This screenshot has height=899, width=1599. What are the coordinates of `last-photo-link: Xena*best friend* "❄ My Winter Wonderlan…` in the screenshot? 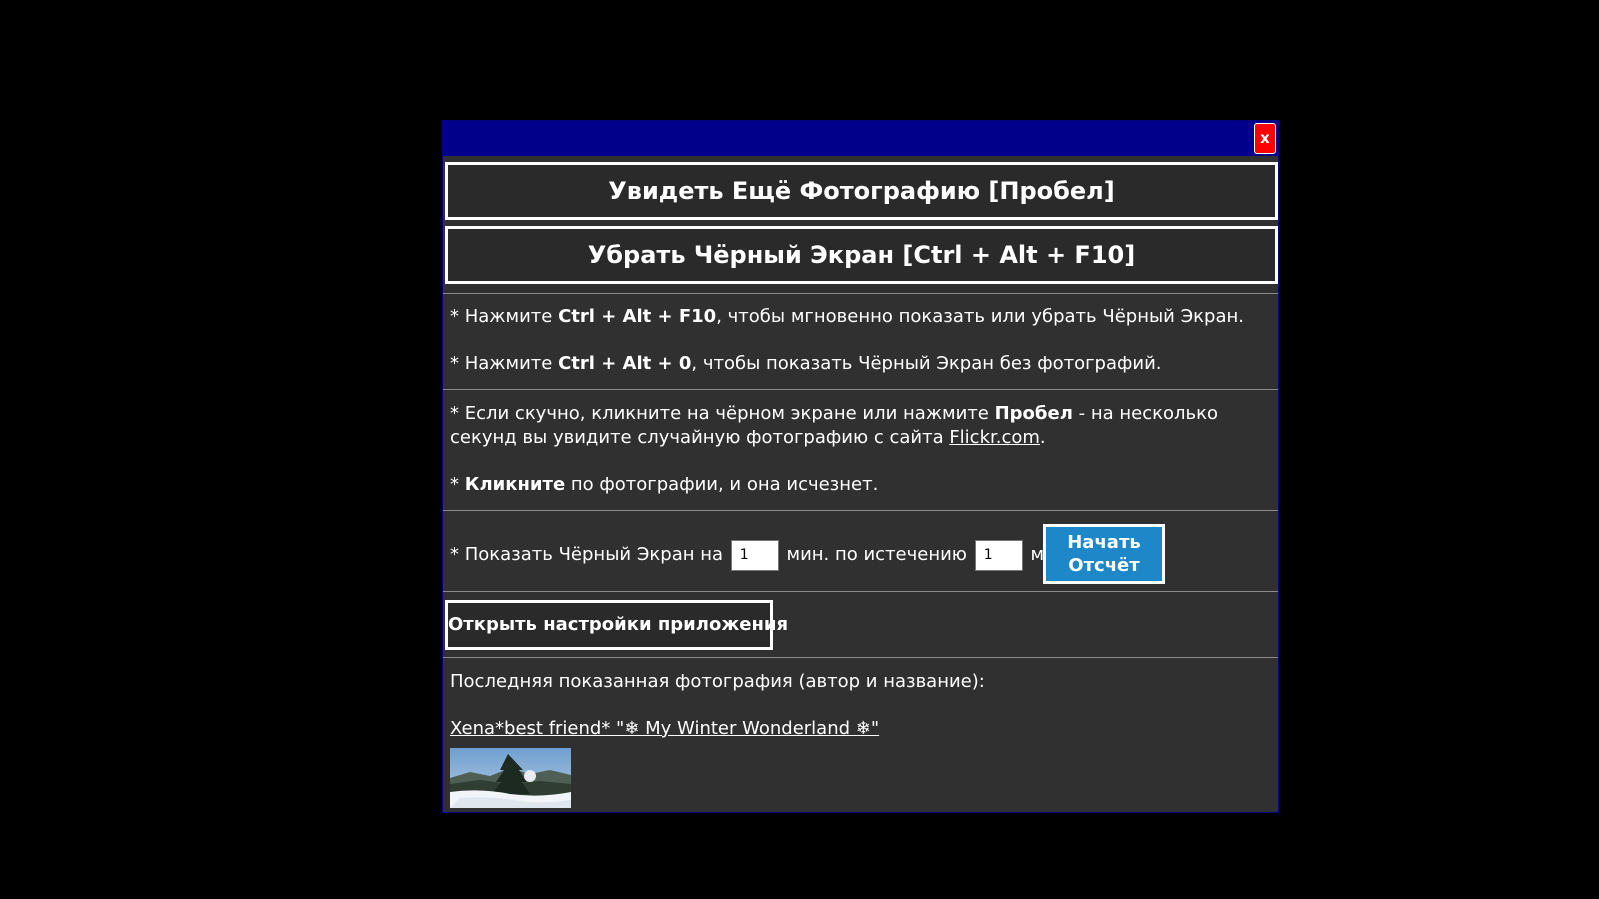 It's located at (664, 728).